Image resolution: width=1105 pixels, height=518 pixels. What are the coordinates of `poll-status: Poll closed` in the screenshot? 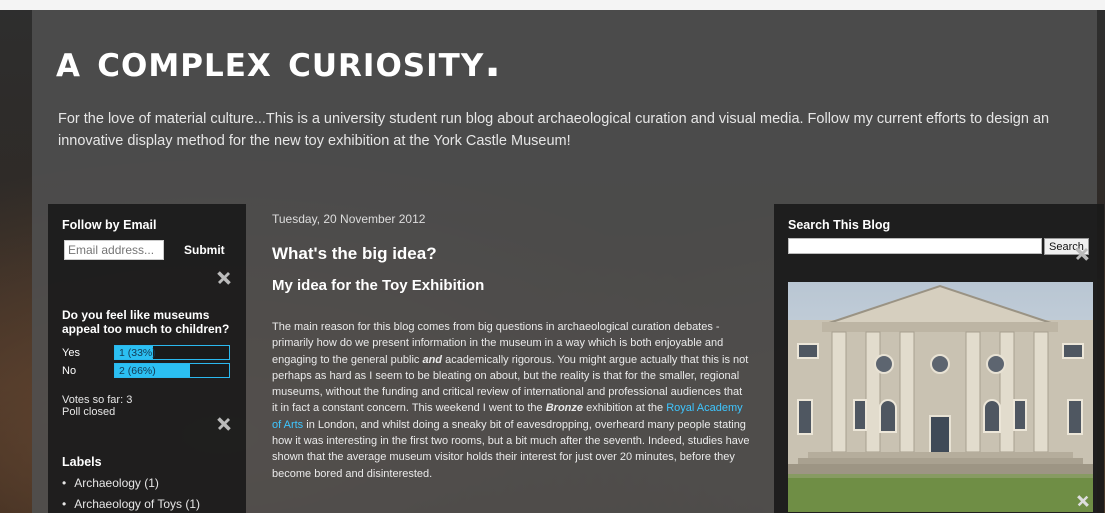 It's located at (89, 412).